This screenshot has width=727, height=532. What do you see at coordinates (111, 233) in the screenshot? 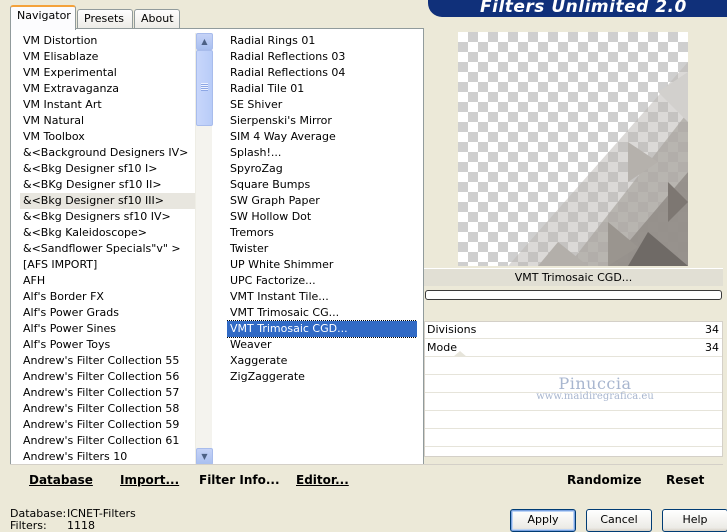
I see `category-item: &<Bkg Kaleidoscope>` at bounding box center [111, 233].